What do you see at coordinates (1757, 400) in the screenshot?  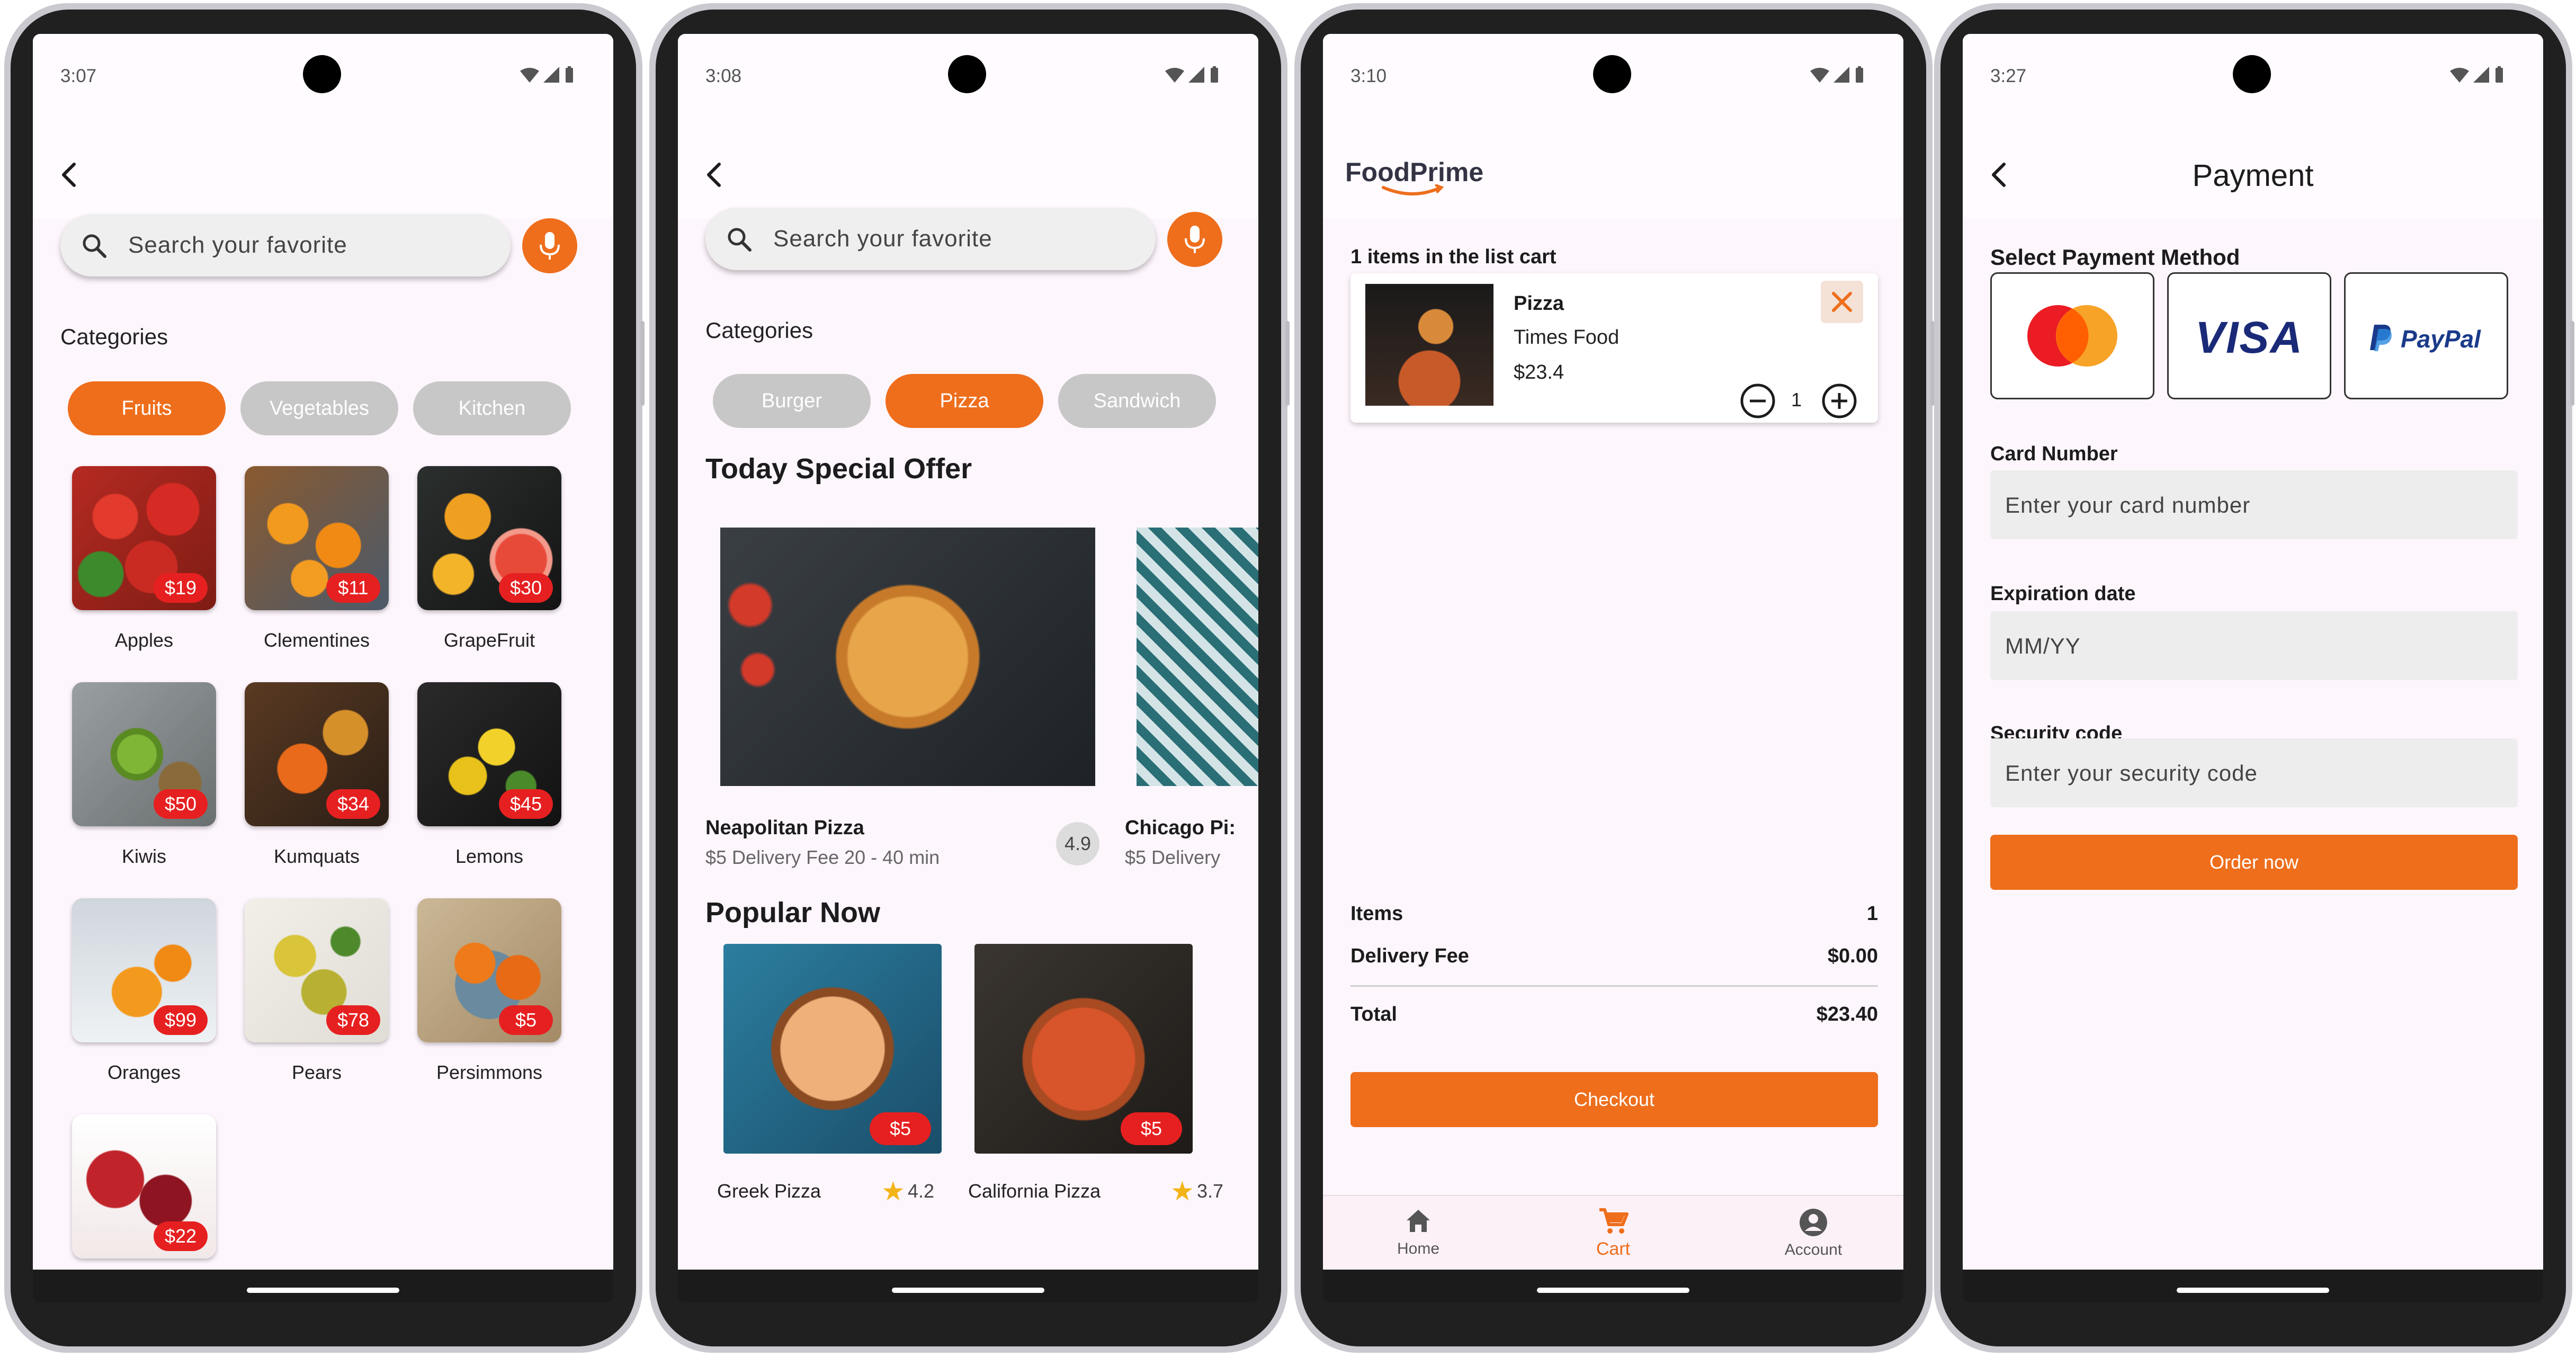 I see `minus-circle-icon` at bounding box center [1757, 400].